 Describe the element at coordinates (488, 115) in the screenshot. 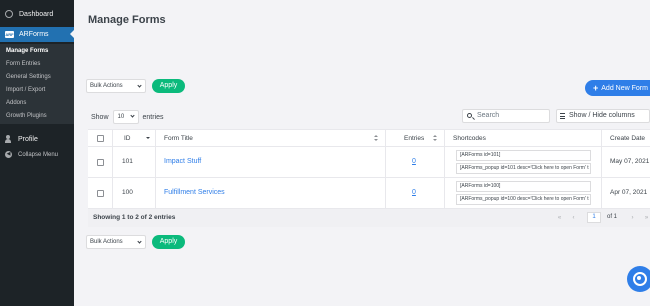

I see `search-placeholder: Search` at that location.